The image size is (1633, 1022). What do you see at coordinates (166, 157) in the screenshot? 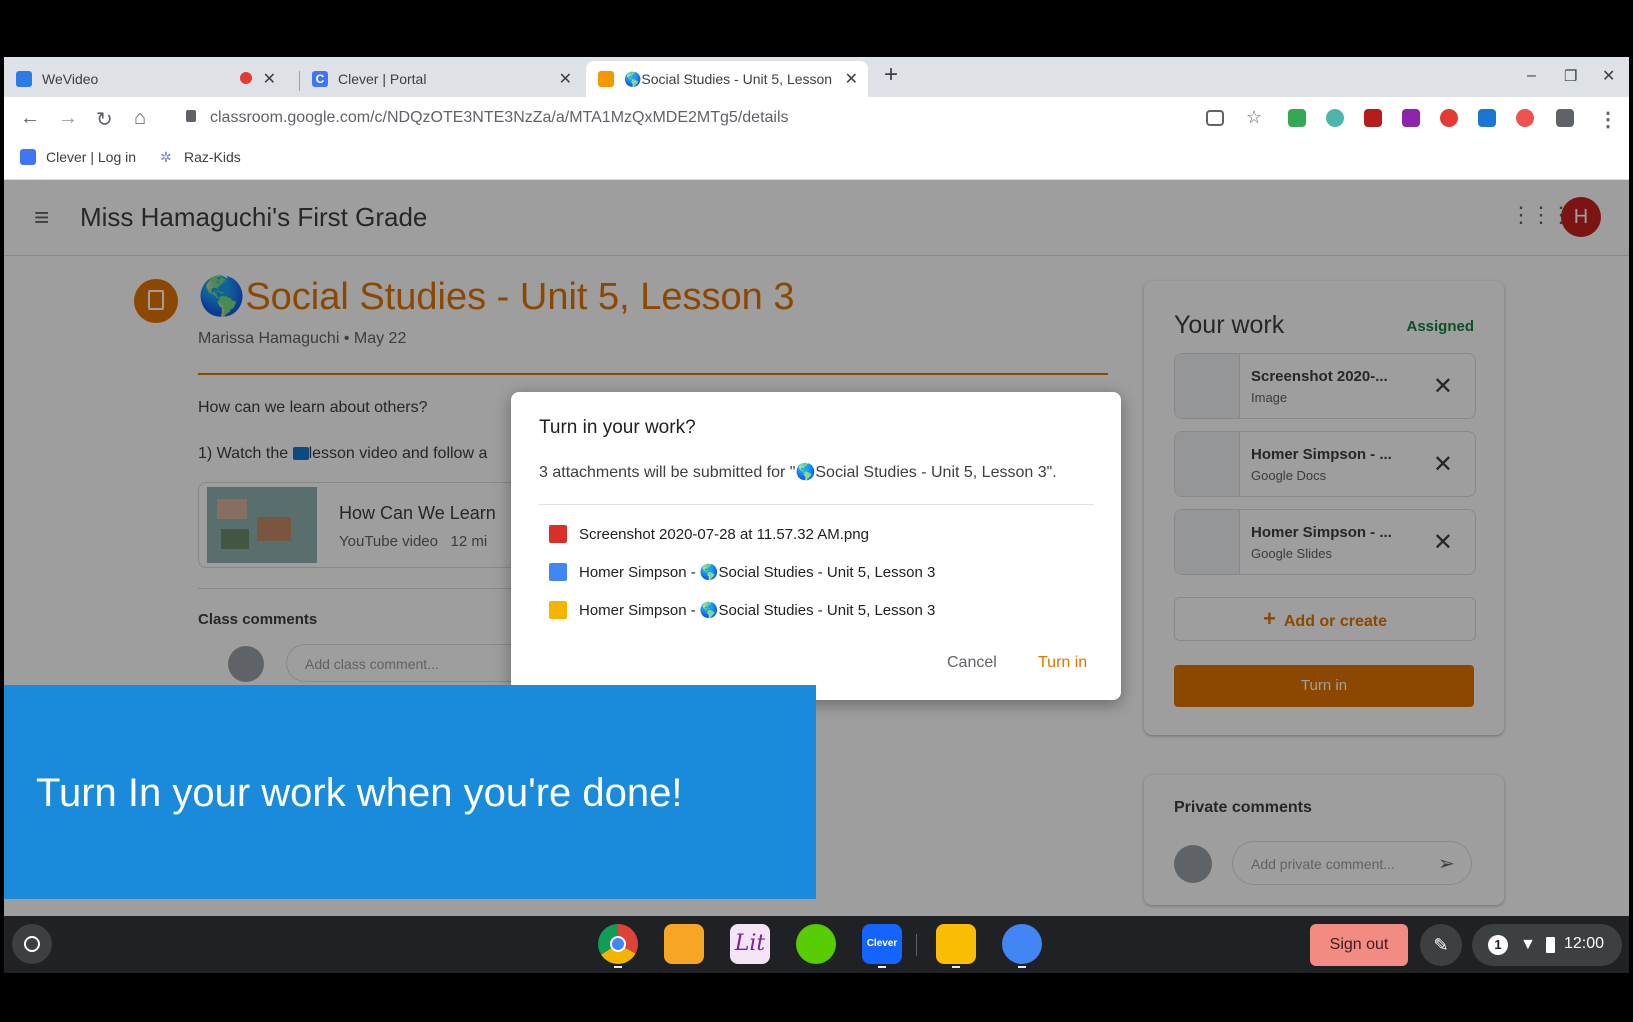
I see `razkids-icon: ✲` at bounding box center [166, 157].